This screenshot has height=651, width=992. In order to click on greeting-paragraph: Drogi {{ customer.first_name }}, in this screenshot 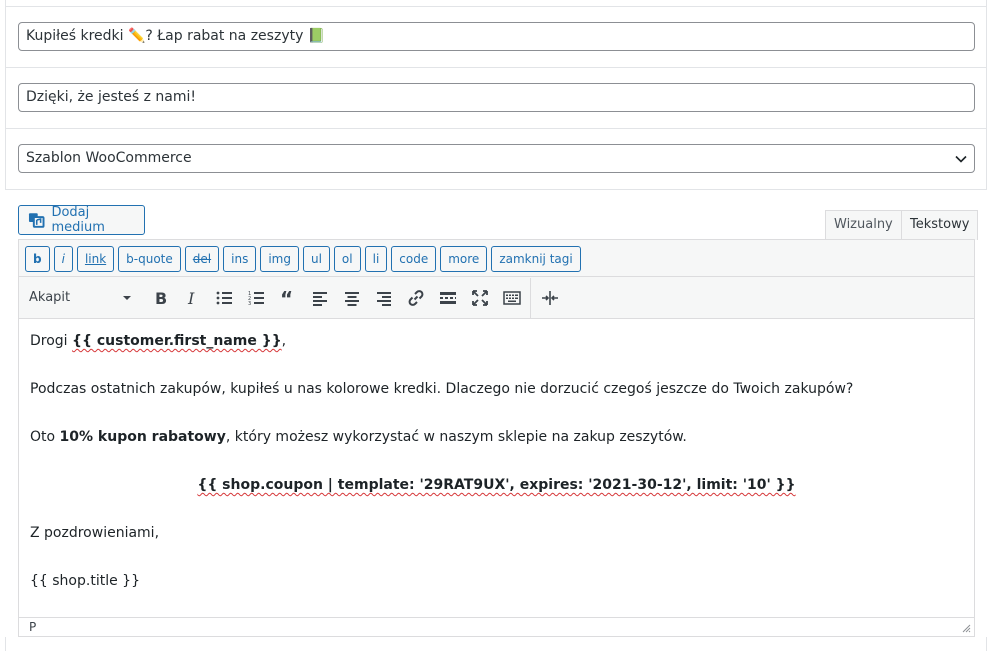, I will do `click(158, 341)`.